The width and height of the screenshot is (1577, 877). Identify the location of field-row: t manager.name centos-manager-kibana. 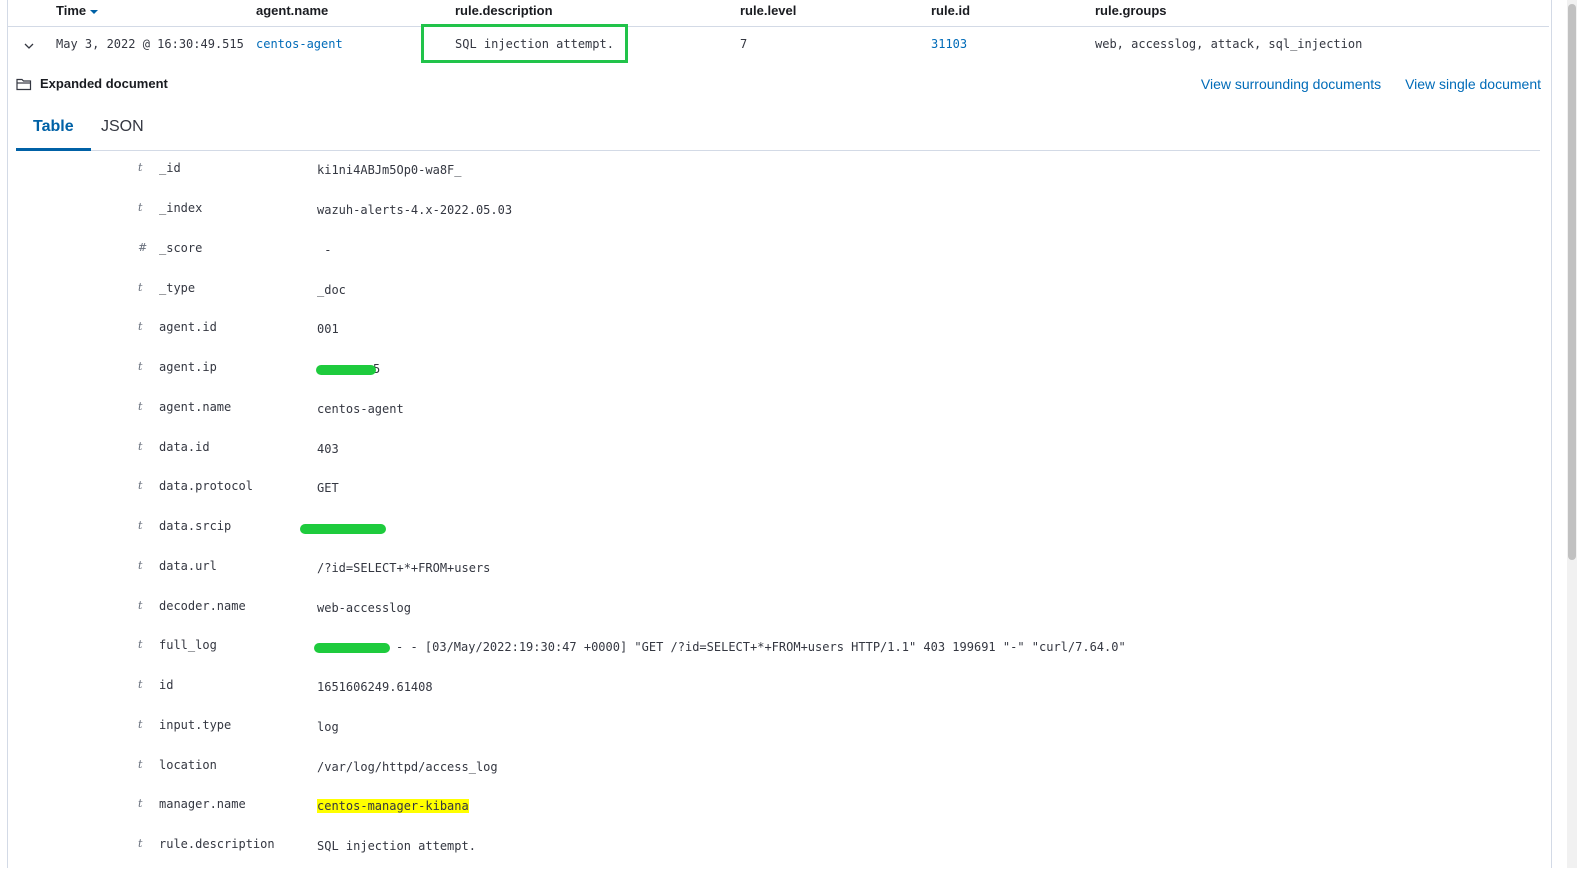
(770, 817).